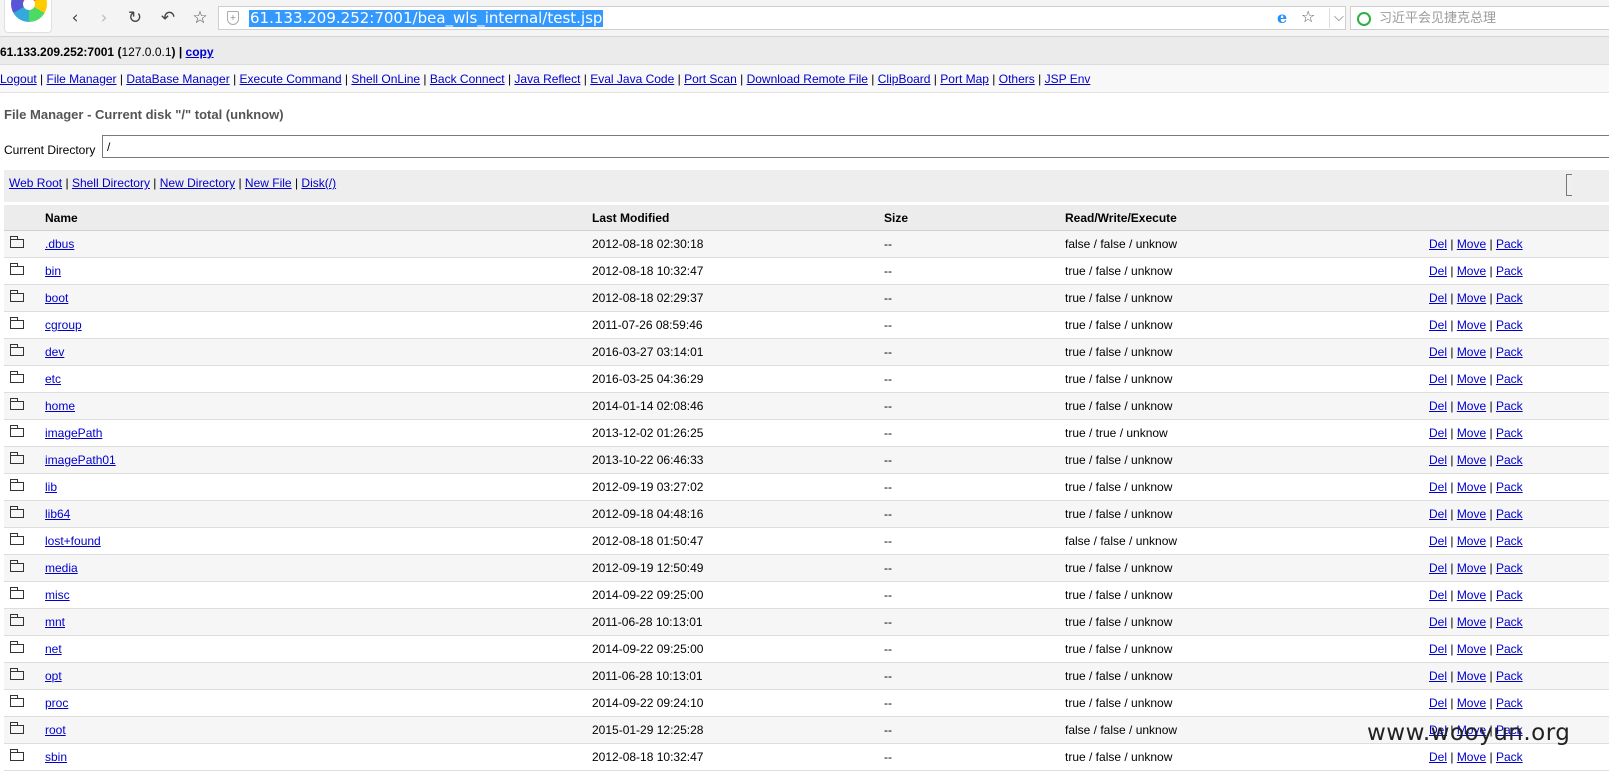 The width and height of the screenshot is (1609, 782). Describe the element at coordinates (710, 79) in the screenshot. I see `nav-port-scan: Port Scan` at that location.